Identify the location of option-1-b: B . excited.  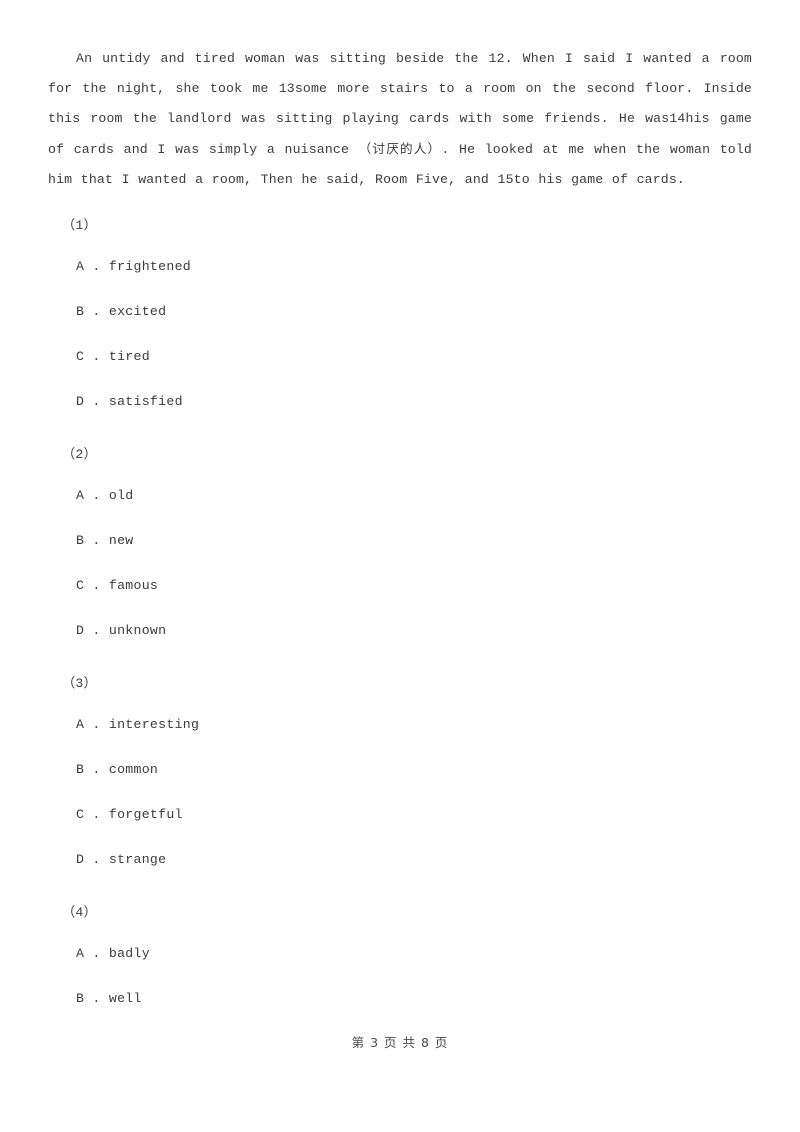
(400, 311).